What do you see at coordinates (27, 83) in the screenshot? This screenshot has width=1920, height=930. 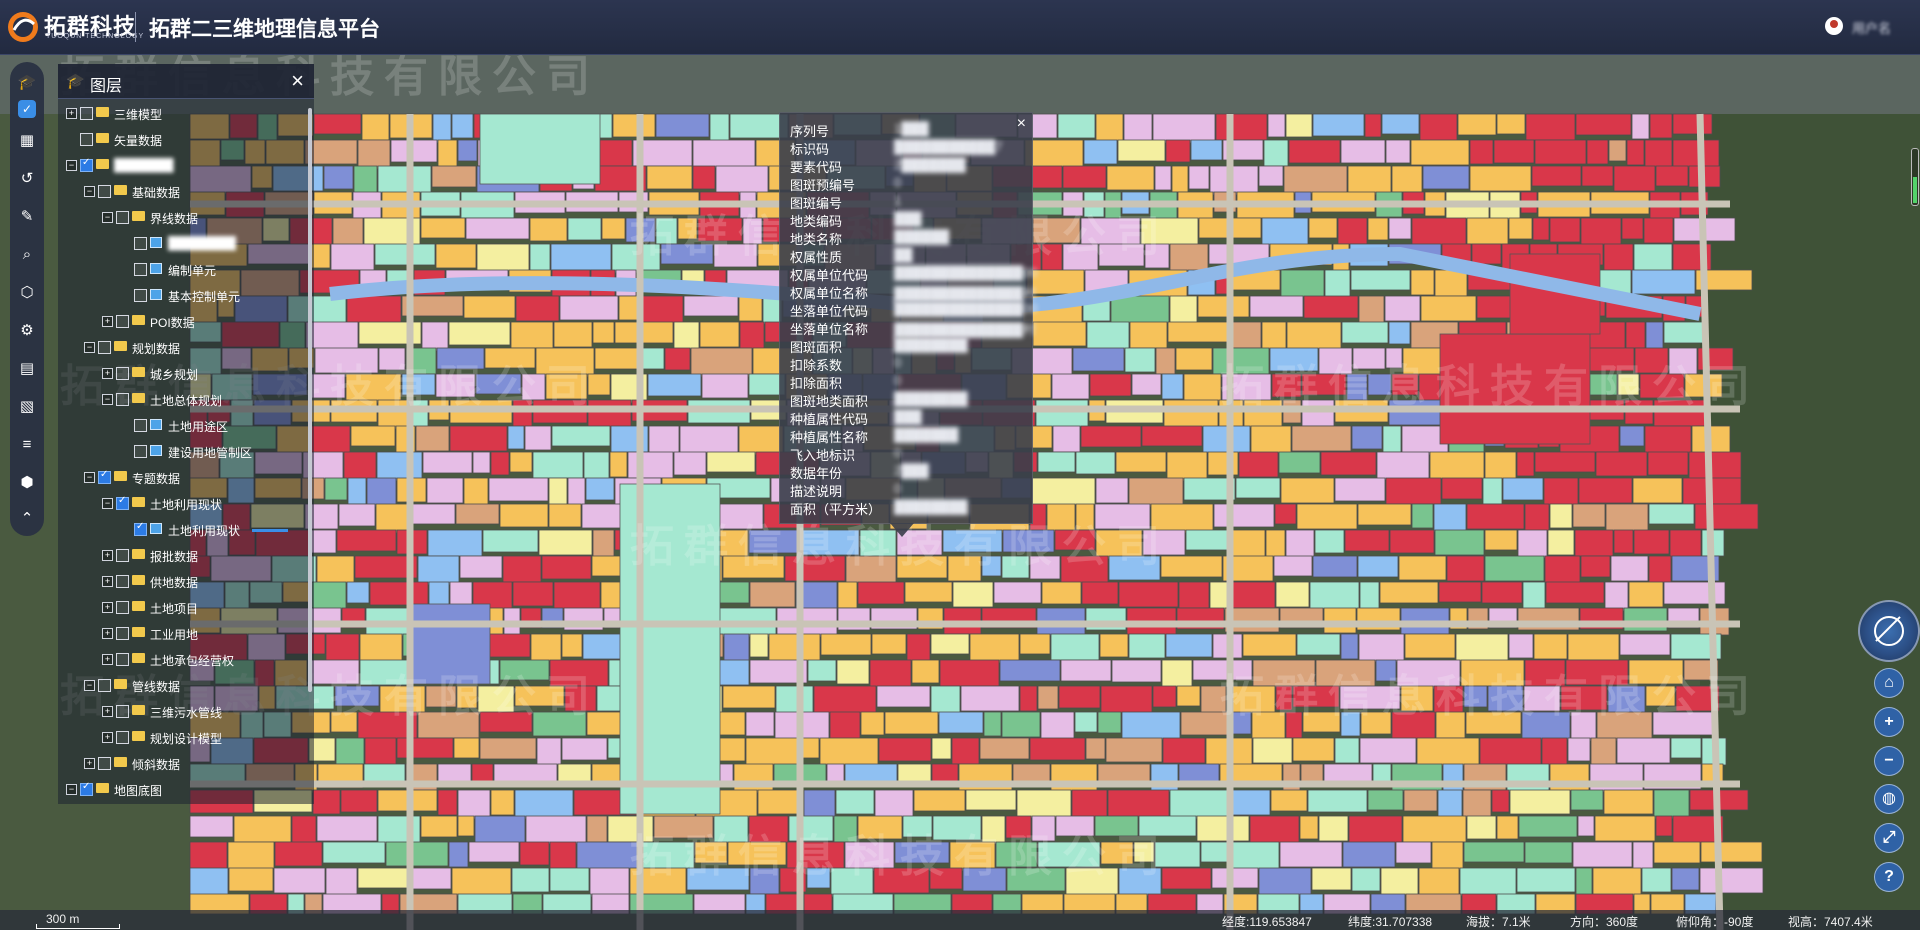 I see `graduation-cap-icon: 🎓` at bounding box center [27, 83].